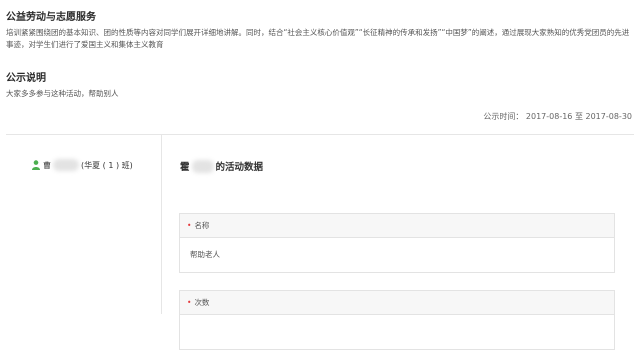  I want to click on column-divider, so click(161, 224).